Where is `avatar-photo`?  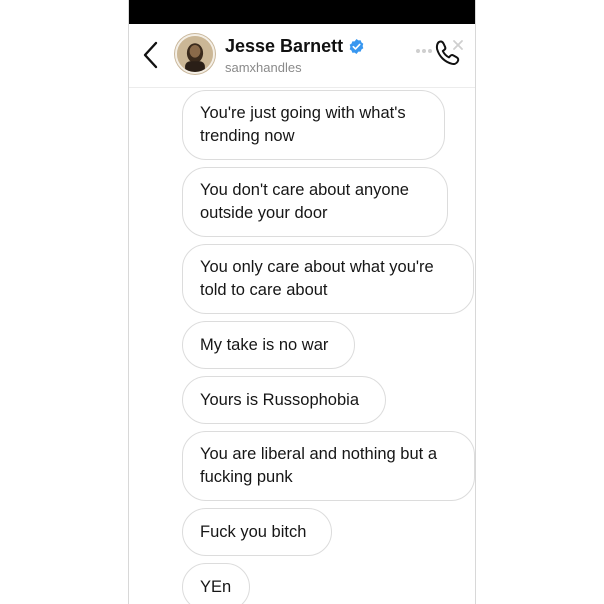 avatar-photo is located at coordinates (195, 54).